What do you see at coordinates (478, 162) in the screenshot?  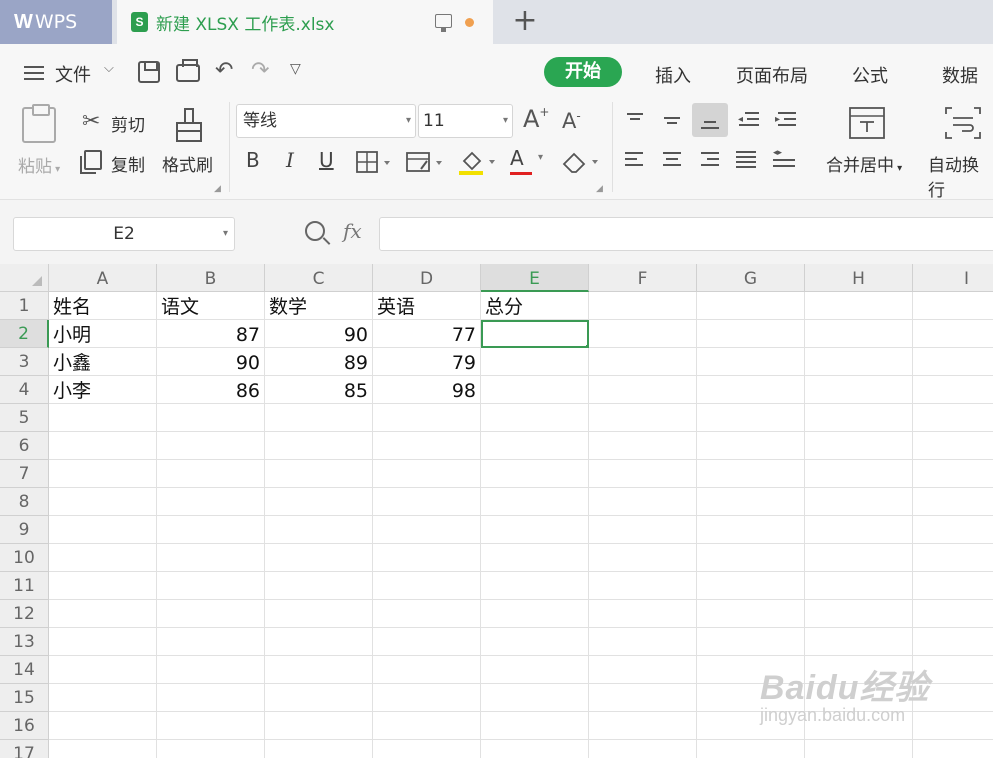 I see `fill-color-icon` at bounding box center [478, 162].